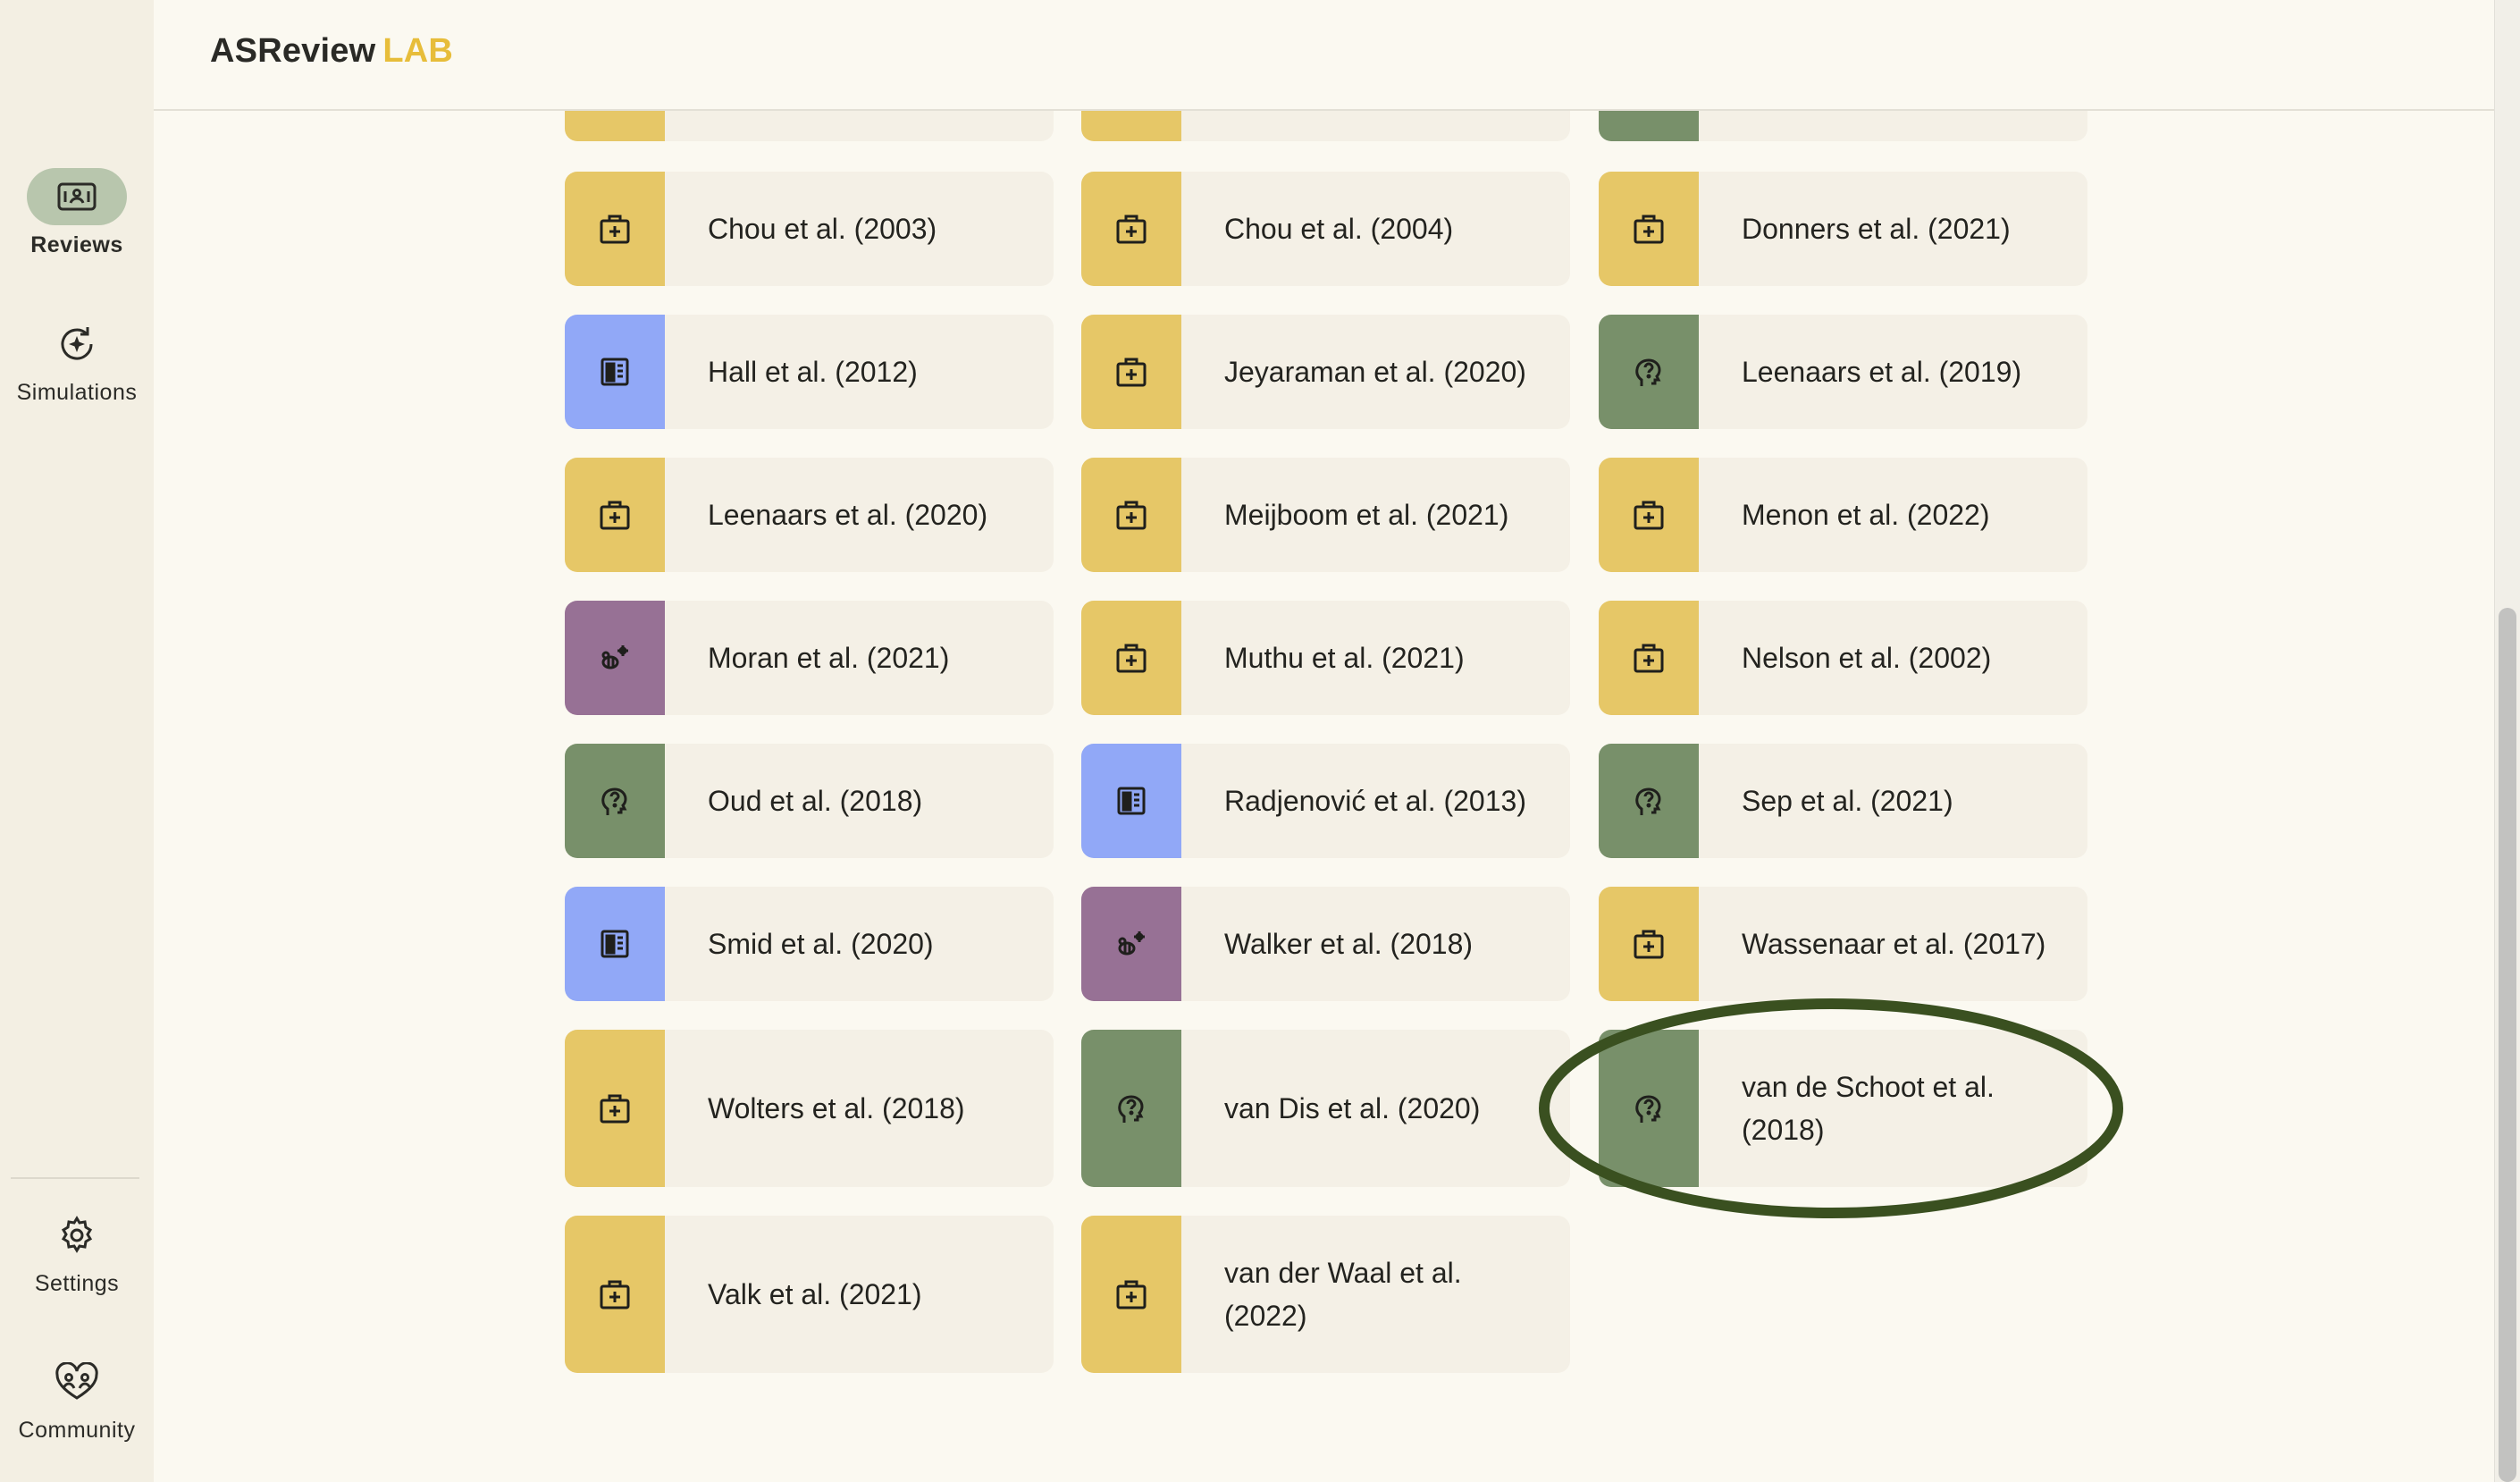 This screenshot has width=2520, height=1482. Describe the element at coordinates (848, 515) in the screenshot. I see `dataset-card-label: Leenaars et al. (2020)` at that location.